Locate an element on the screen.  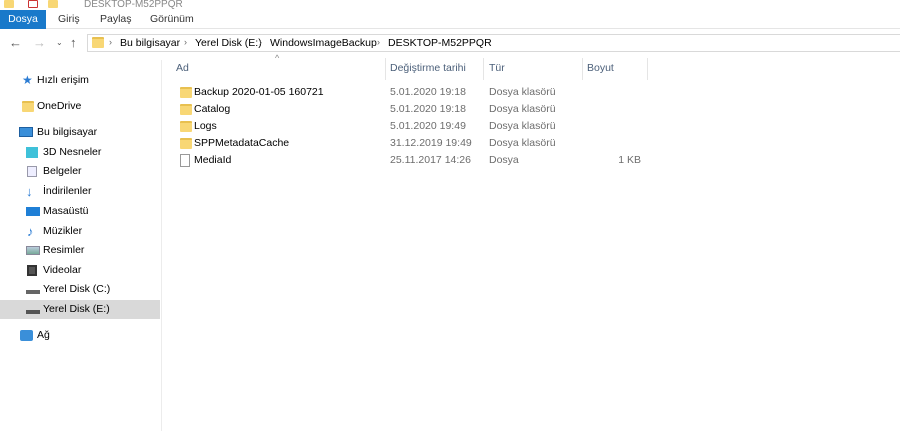
column-header-ad: Ad is located at coordinates (280, 70).